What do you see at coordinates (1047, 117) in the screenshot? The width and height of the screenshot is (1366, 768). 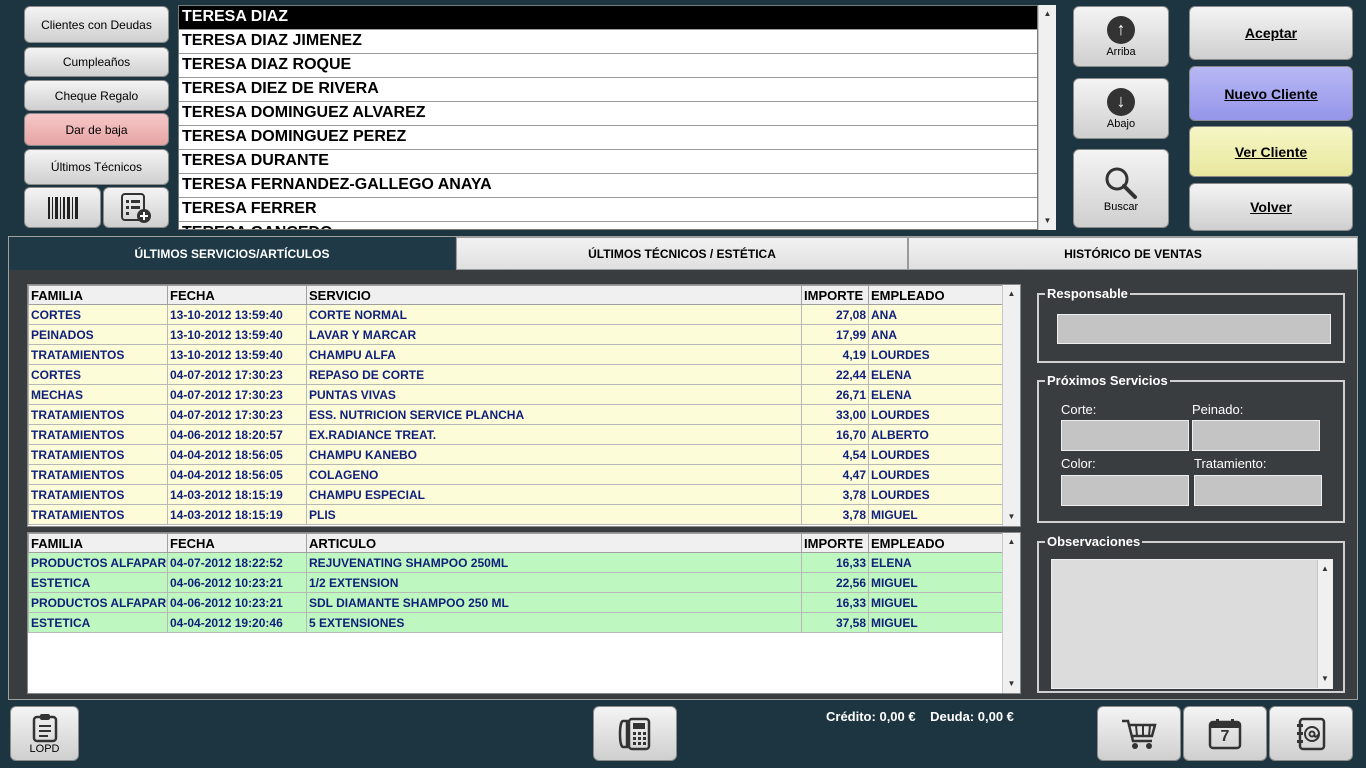 I see `client-list-scrollbar: ▲ ▼` at bounding box center [1047, 117].